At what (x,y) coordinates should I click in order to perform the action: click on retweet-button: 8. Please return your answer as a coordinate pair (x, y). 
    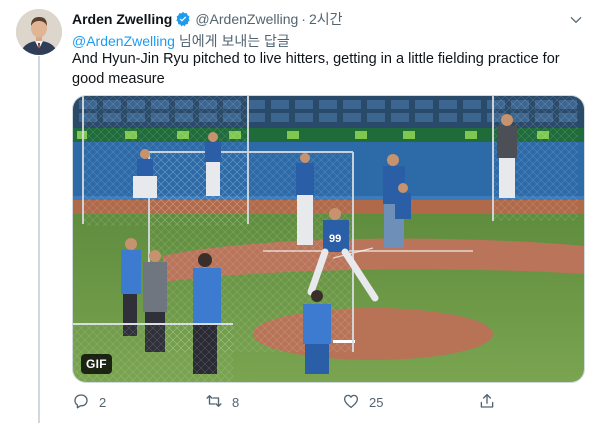
    Looking at the image, I should click on (222, 402).